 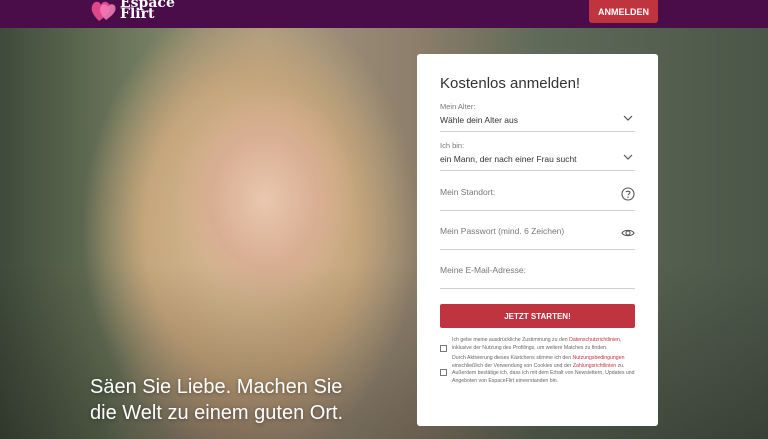 I want to click on help-circle-icon, so click(x=628, y=194).